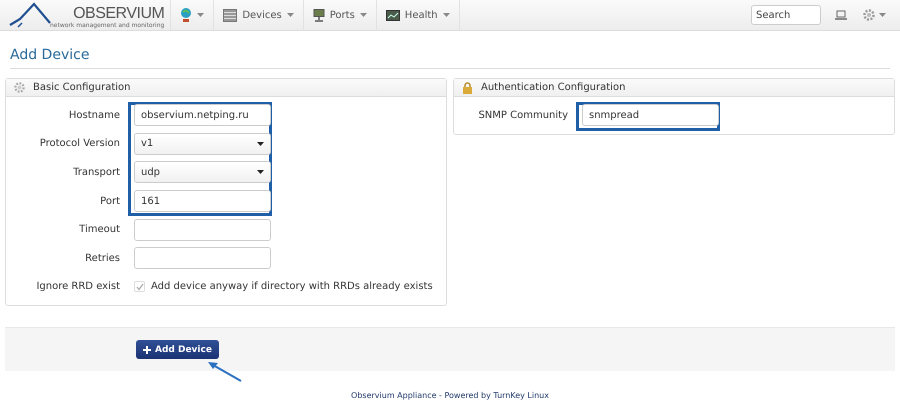 Image resolution: width=900 pixels, height=410 pixels. I want to click on footer-link: TurnKey Linux, so click(521, 395).